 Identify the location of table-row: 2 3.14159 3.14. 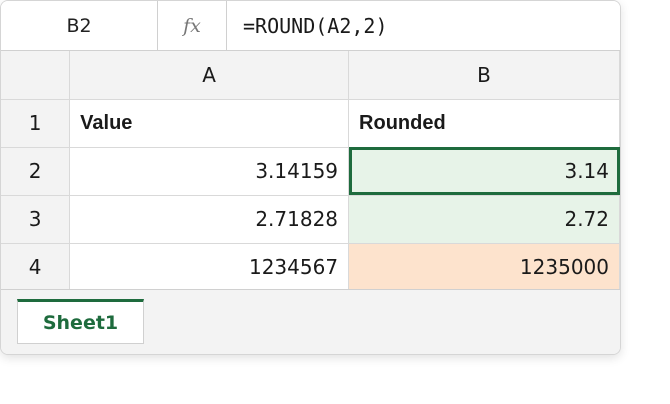
(310, 171).